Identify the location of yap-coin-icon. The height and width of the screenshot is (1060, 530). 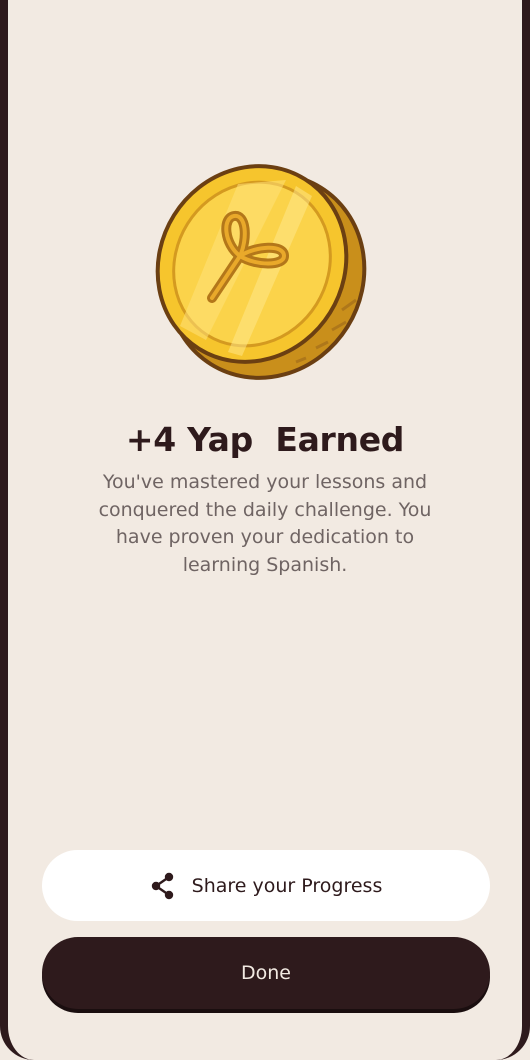
(261, 272).